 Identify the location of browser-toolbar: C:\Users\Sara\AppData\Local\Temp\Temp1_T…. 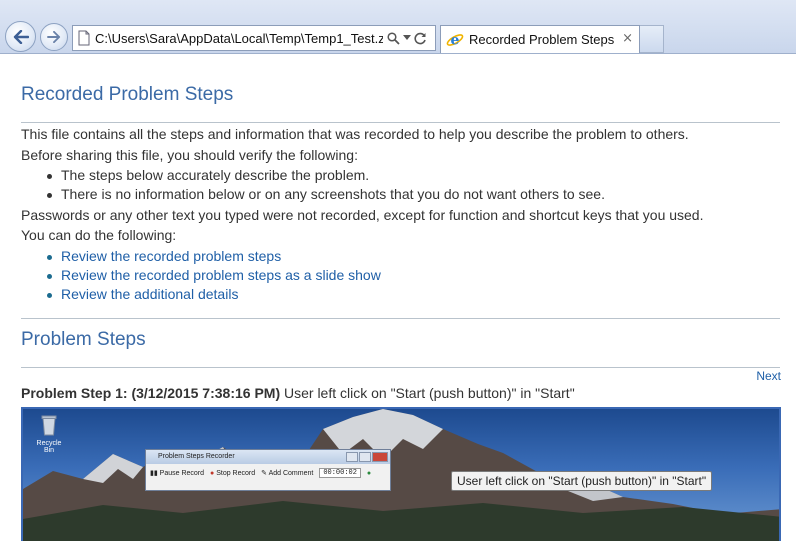
(398, 27).